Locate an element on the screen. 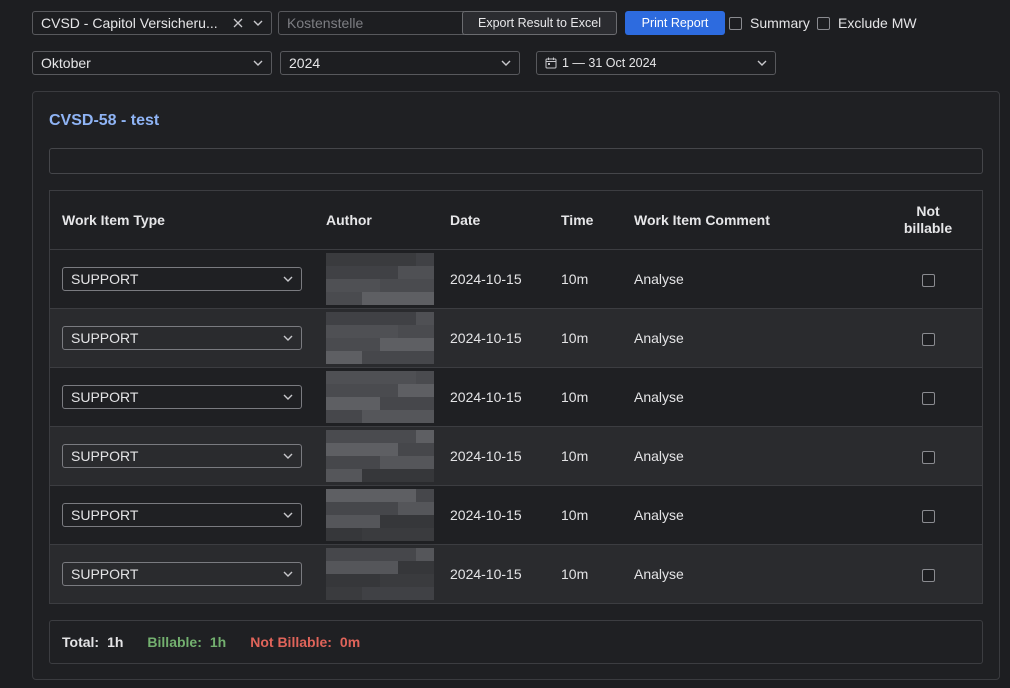 This screenshot has height=688, width=1010. totals-bar: Total: 1h Billable: 1h Not Billable: 0m is located at coordinates (516, 642).